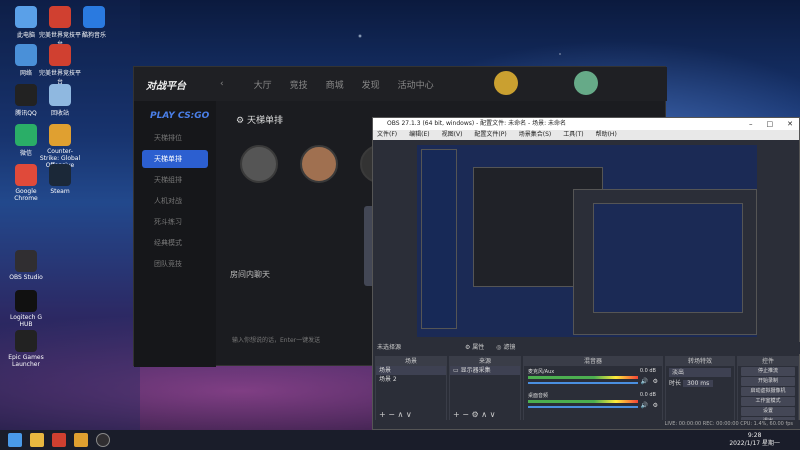  I want to click on start-menu-icon, so click(15, 440).